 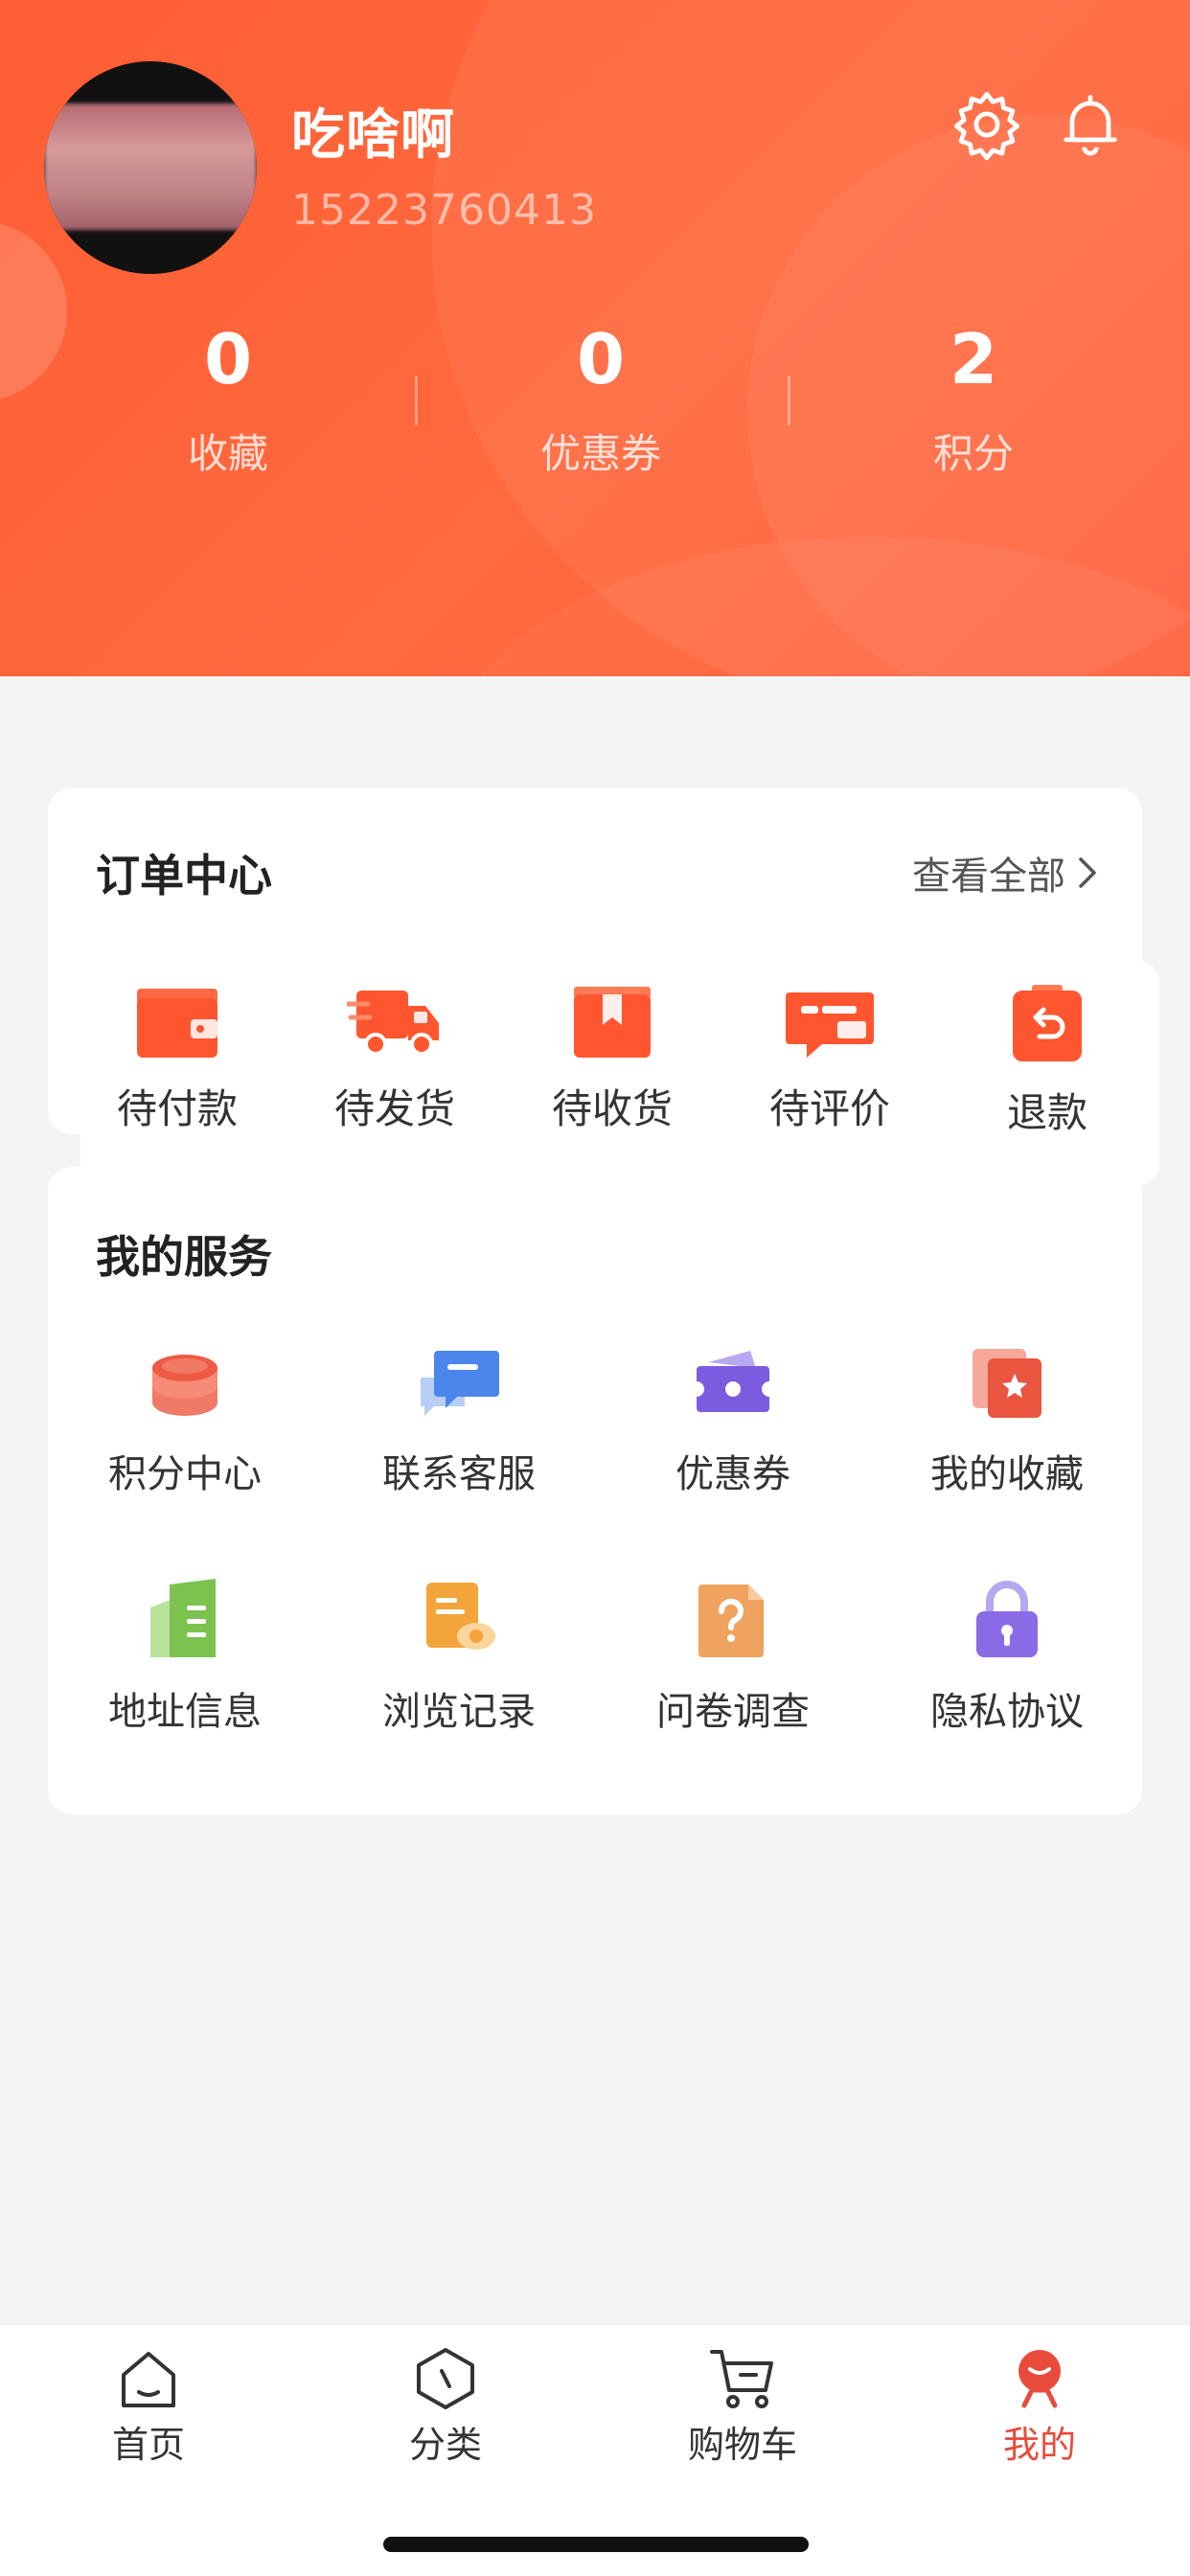 What do you see at coordinates (185, 1712) in the screenshot?
I see `service-label: 地址信息` at bounding box center [185, 1712].